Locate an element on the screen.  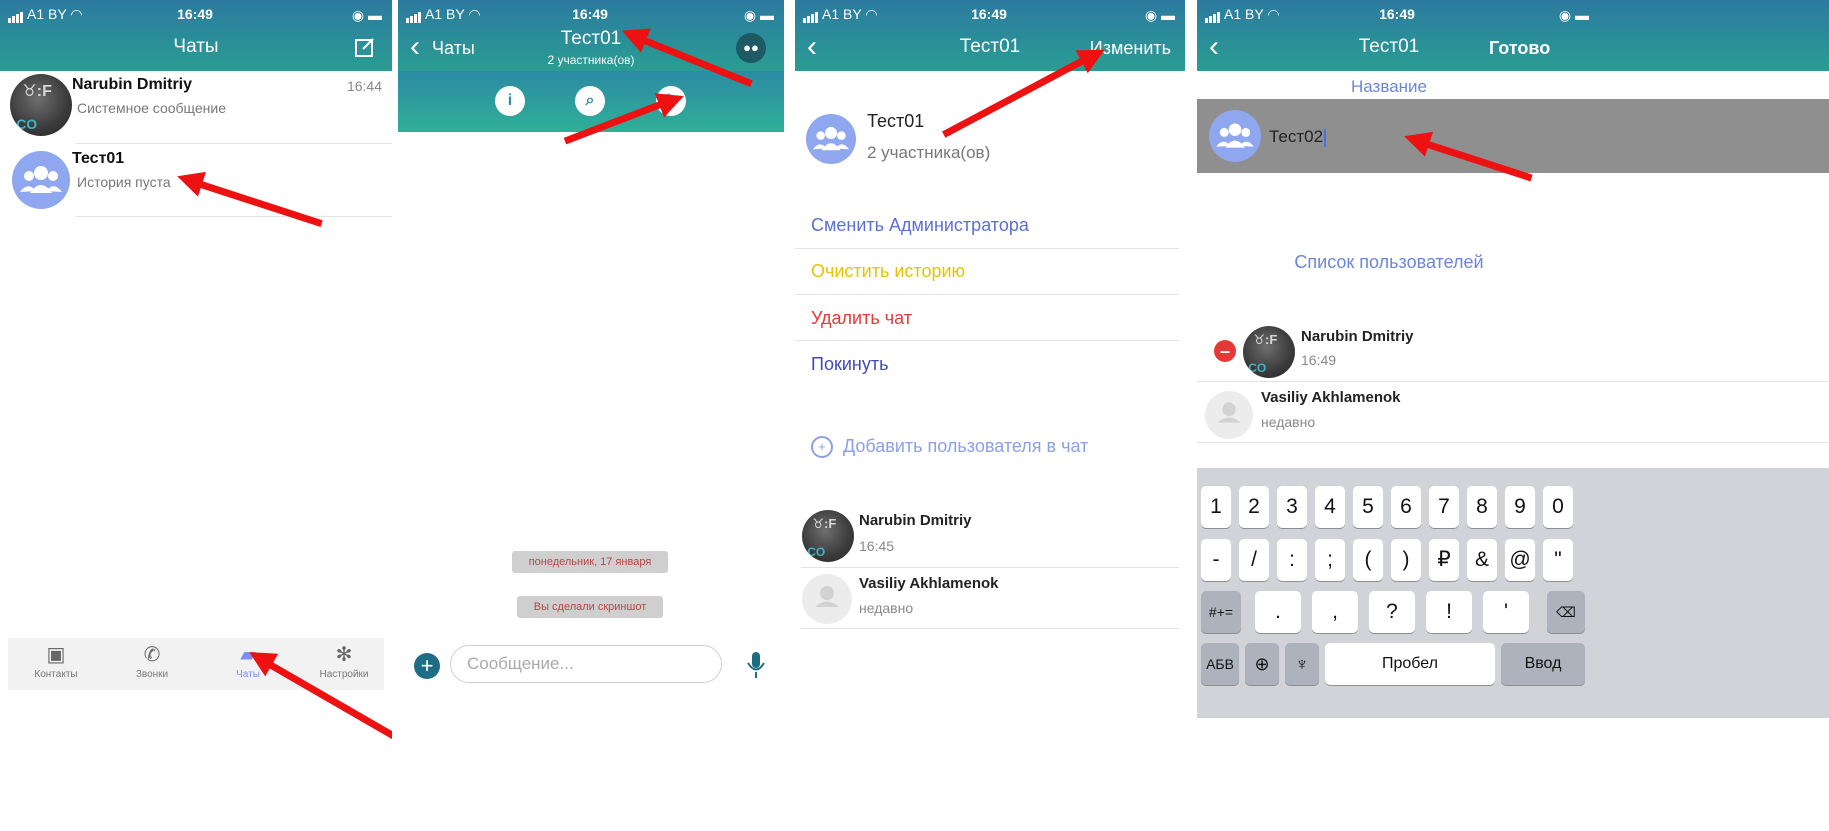
space-key: Пробел is located at coordinates (1410, 664).